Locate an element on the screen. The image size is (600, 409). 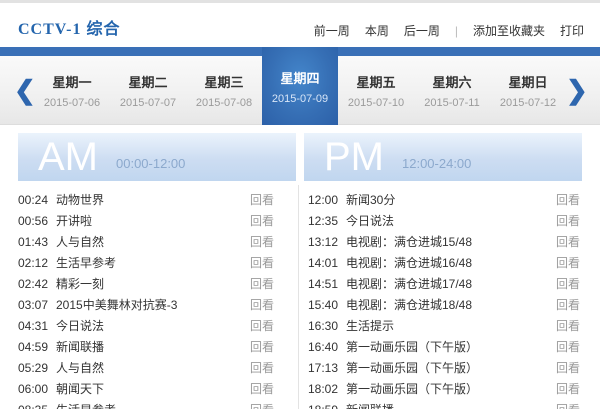
program-row: 05:29 人与自然 回看 is located at coordinates (146, 367).